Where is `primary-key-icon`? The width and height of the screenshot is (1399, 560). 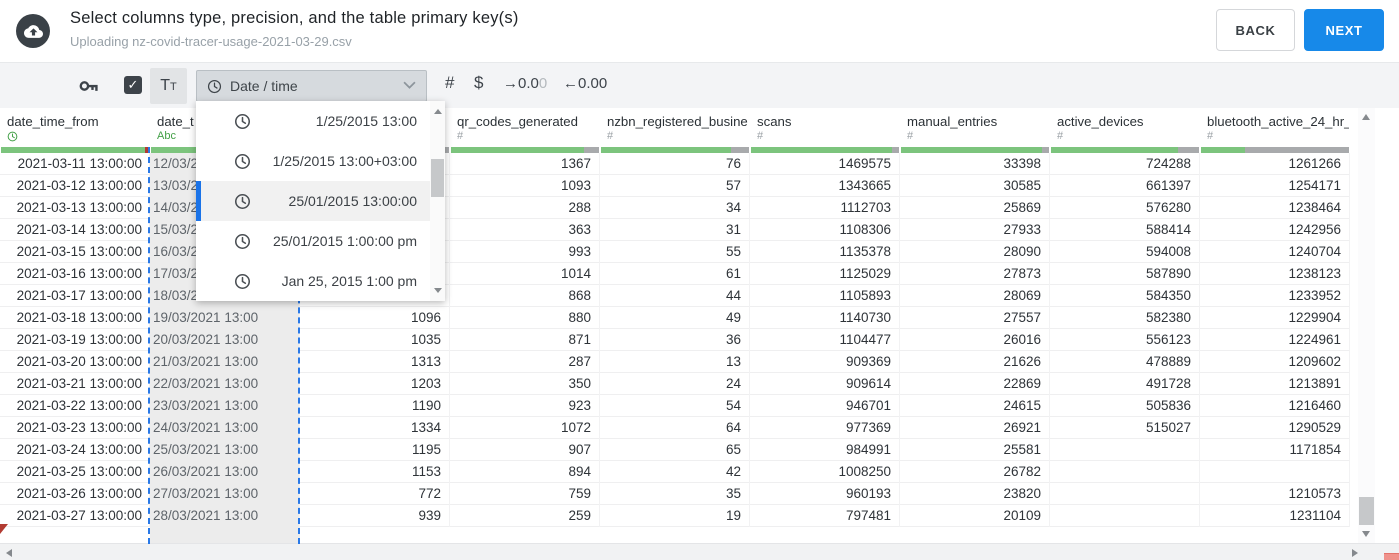 primary-key-icon is located at coordinates (89, 88).